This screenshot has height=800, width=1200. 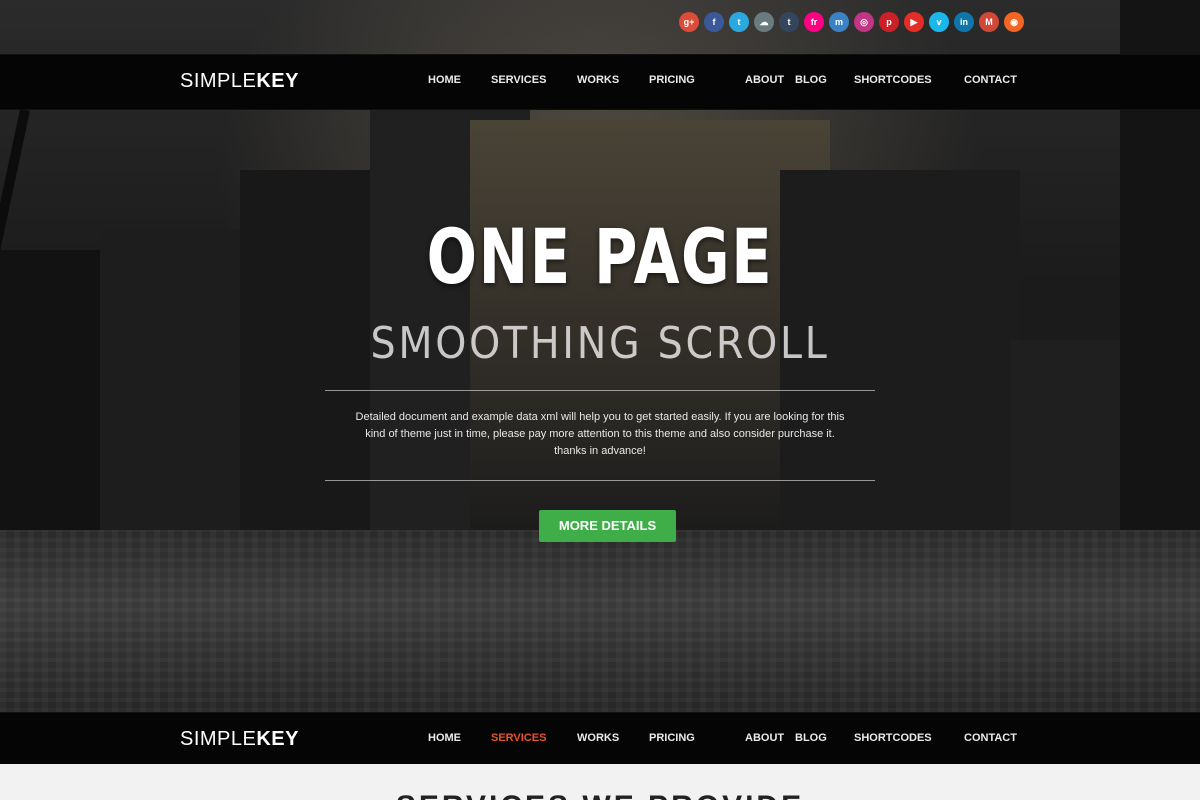 I want to click on google-plus-icon: g+, so click(x=689, y=22).